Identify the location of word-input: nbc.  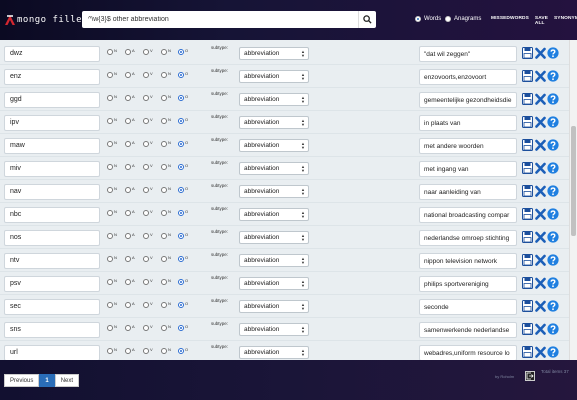
(52, 215).